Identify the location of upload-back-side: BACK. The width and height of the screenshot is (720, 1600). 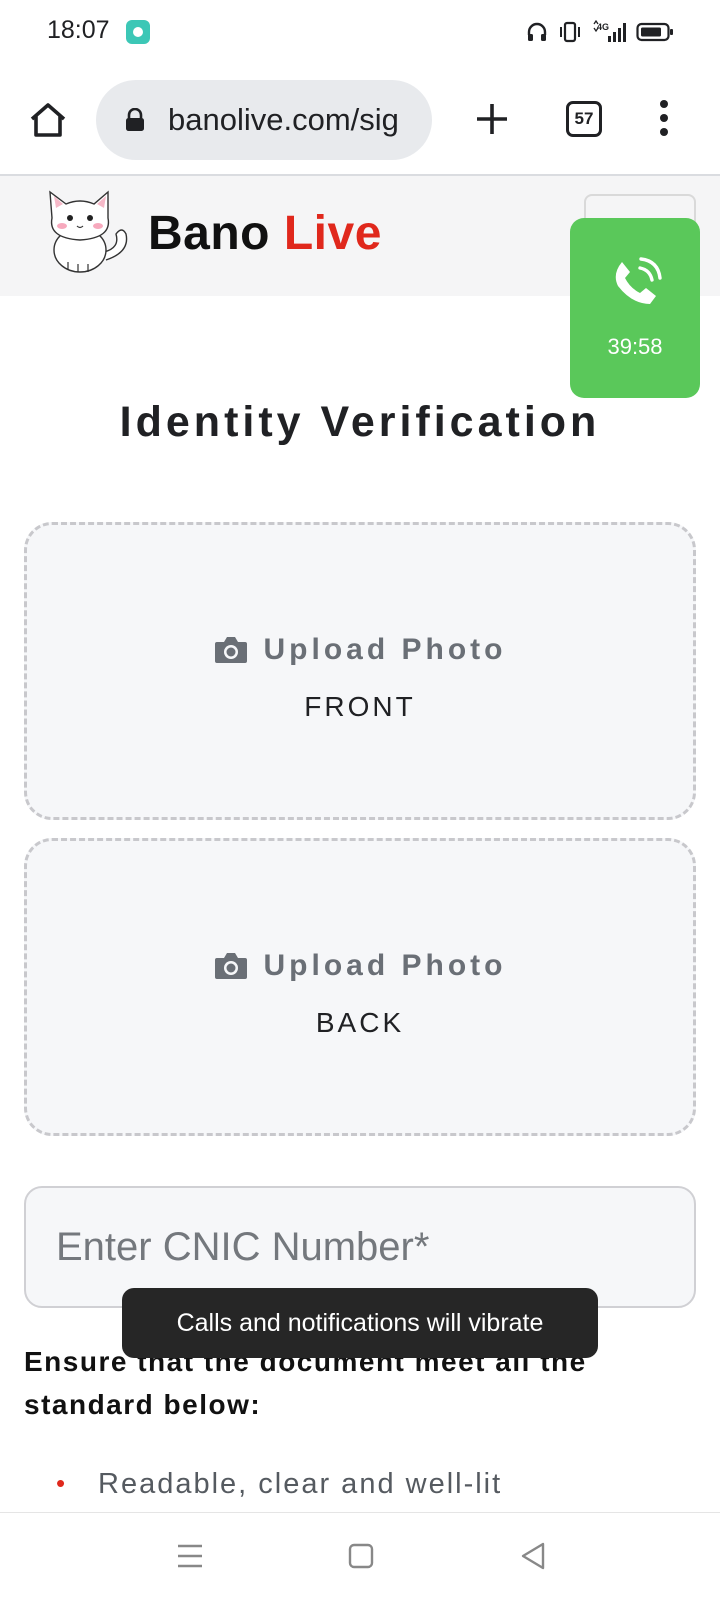
(360, 1022).